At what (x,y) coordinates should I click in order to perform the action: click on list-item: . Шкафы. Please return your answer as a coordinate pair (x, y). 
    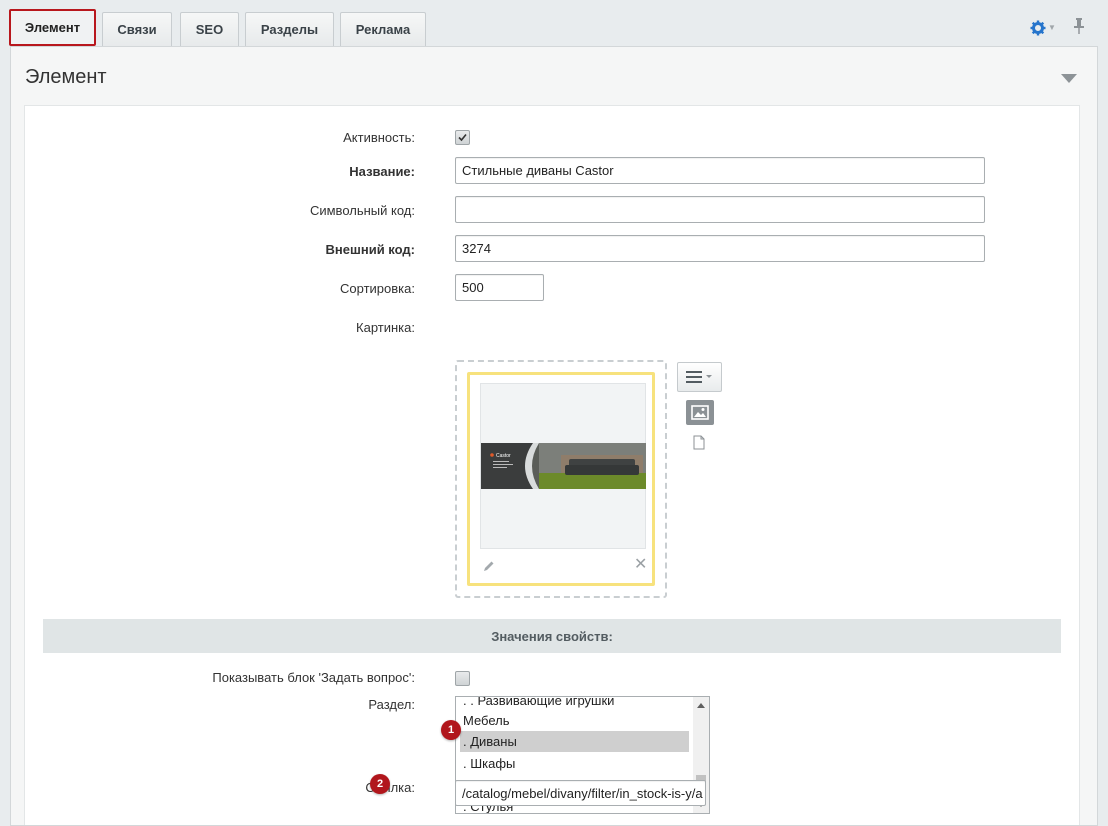
    Looking at the image, I should click on (574, 763).